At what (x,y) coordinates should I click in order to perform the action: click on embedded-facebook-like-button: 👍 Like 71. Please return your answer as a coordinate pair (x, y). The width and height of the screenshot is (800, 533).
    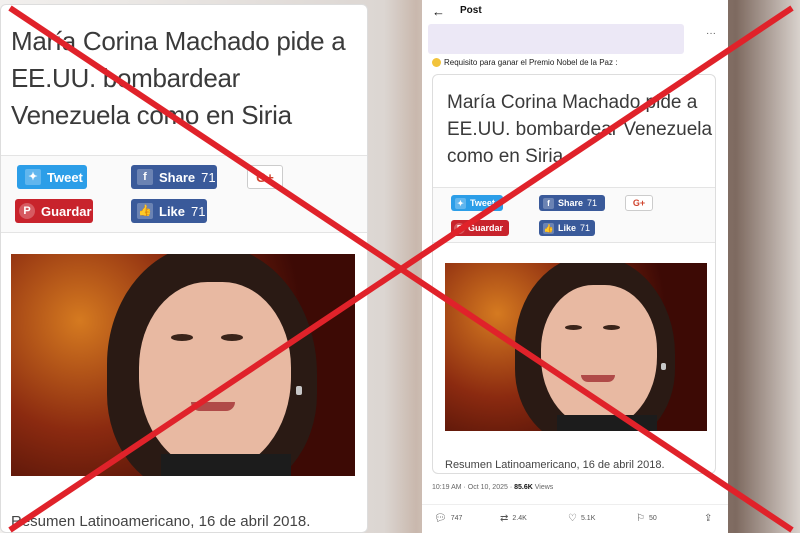
    Looking at the image, I should click on (567, 228).